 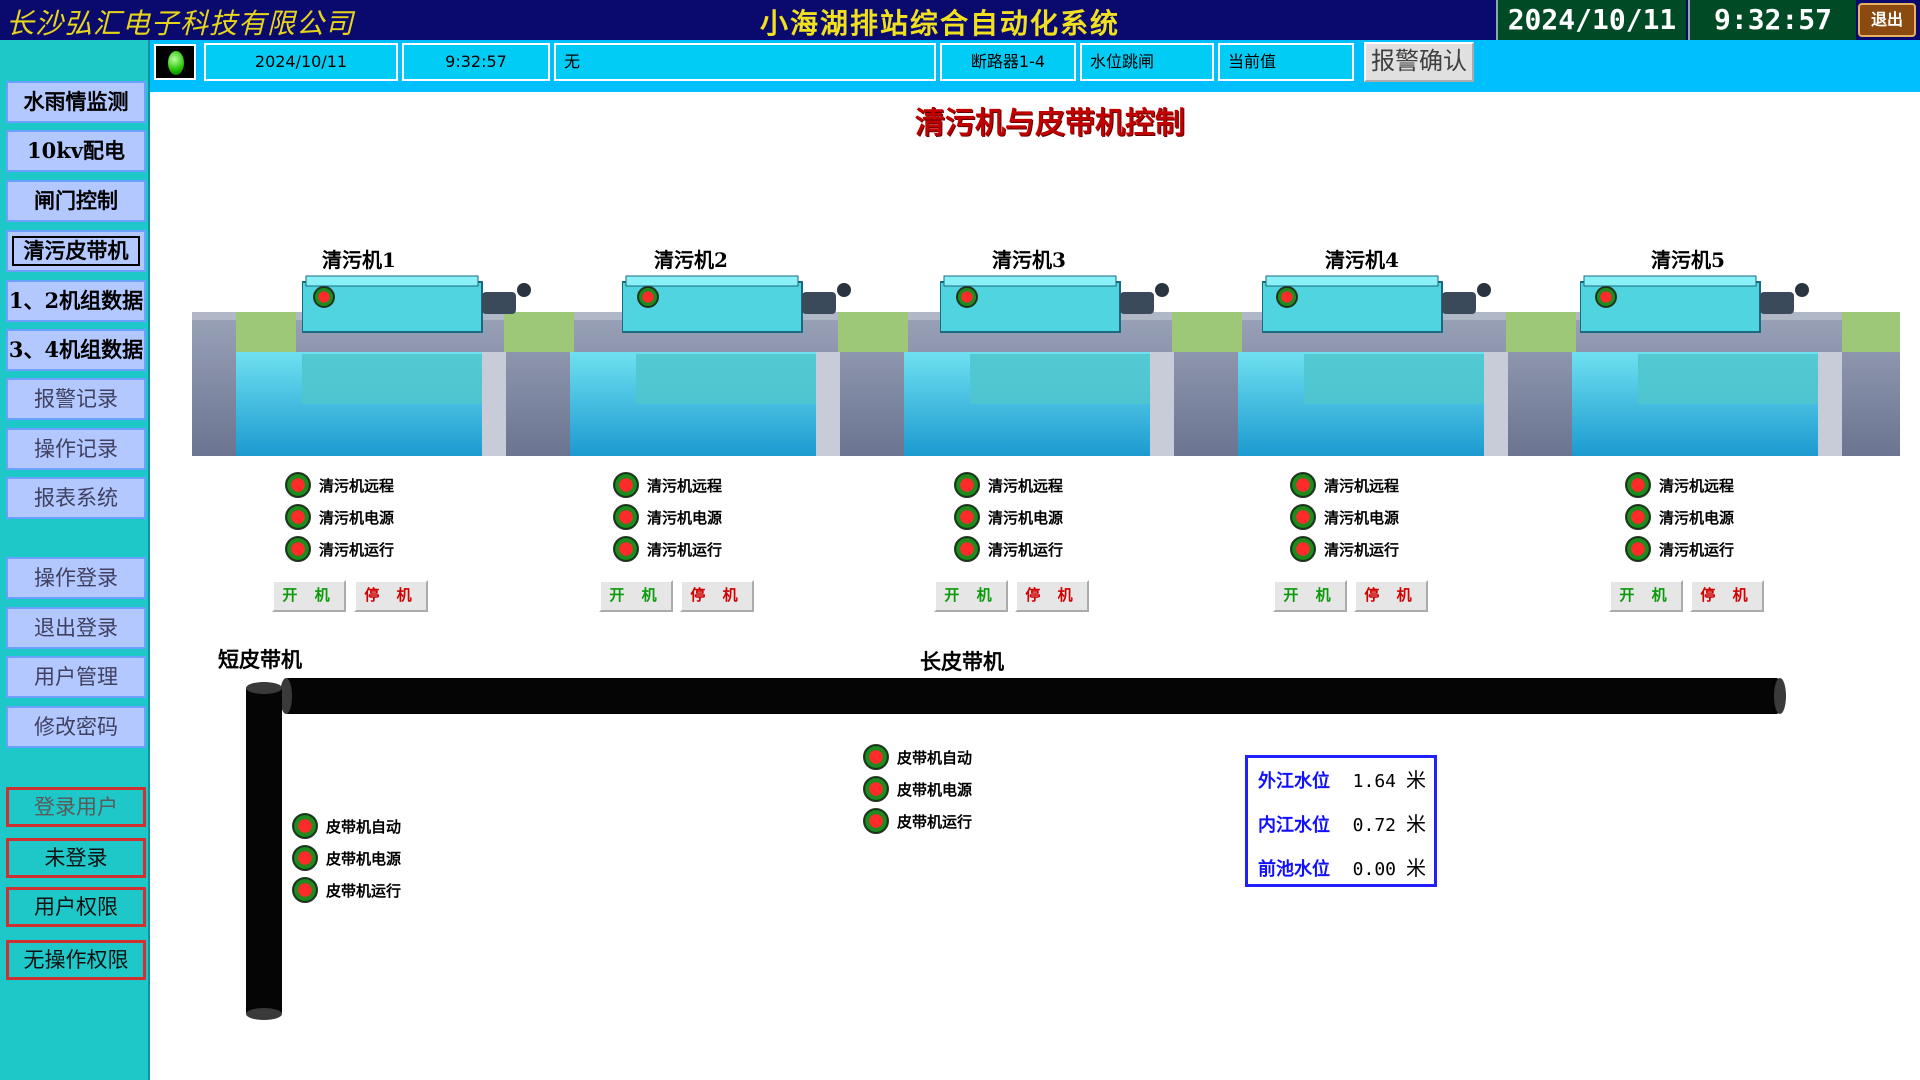 What do you see at coordinates (76, 102) in the screenshot?
I see `nav-rain-monitor: 水雨情监测` at bounding box center [76, 102].